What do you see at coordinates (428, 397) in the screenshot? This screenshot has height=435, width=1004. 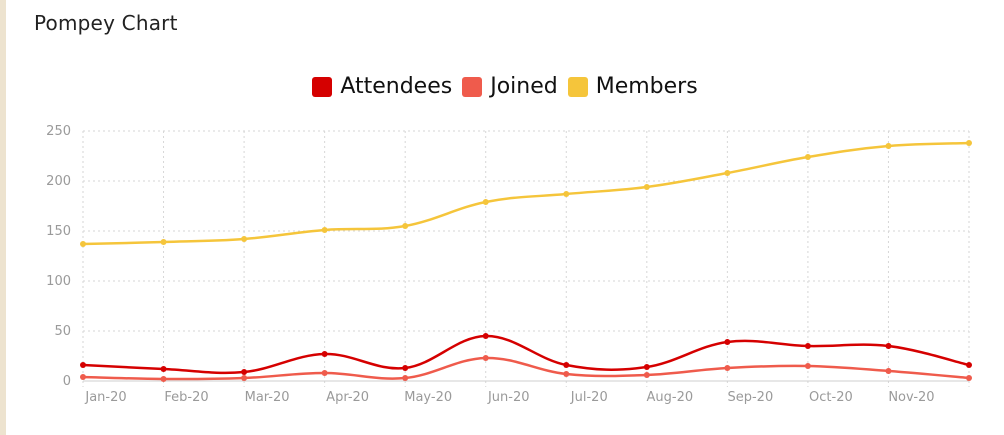 I see `x-tick-label: May-20` at bounding box center [428, 397].